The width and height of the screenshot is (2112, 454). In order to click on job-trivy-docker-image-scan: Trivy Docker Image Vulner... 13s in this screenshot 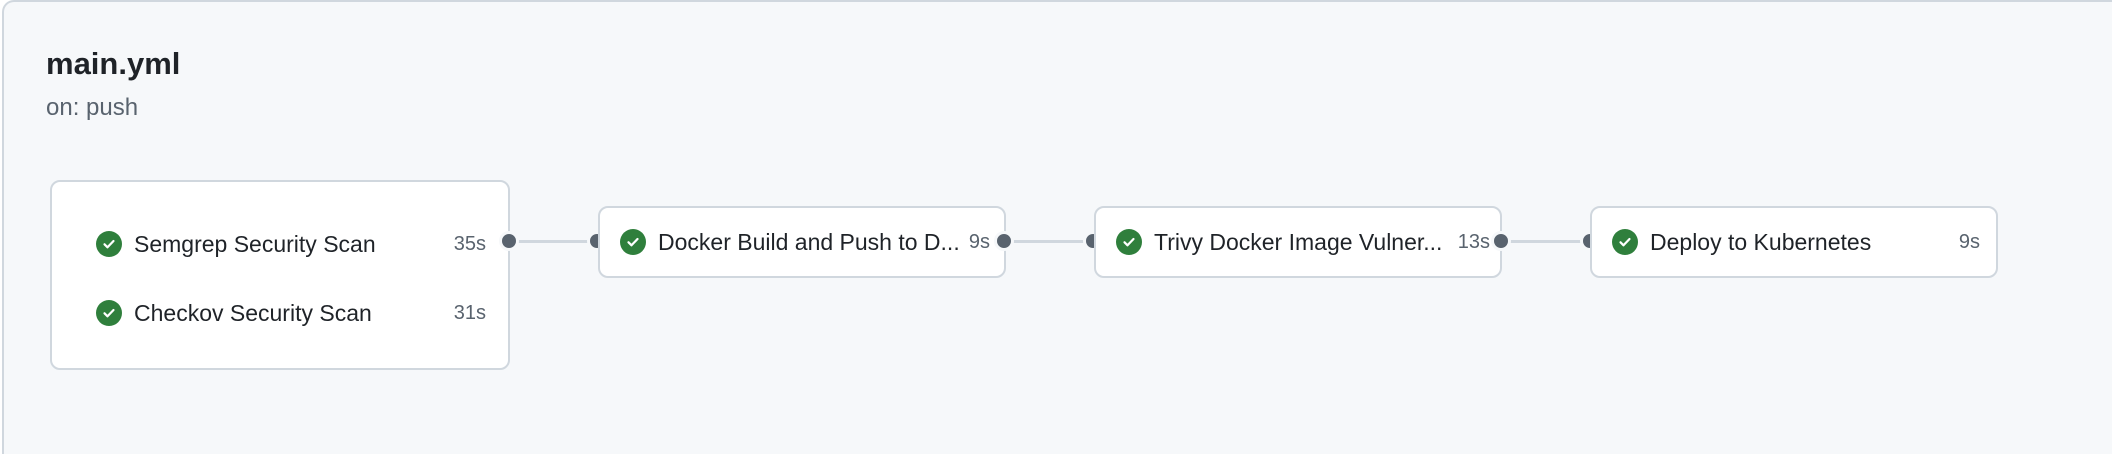, I will do `click(1298, 242)`.